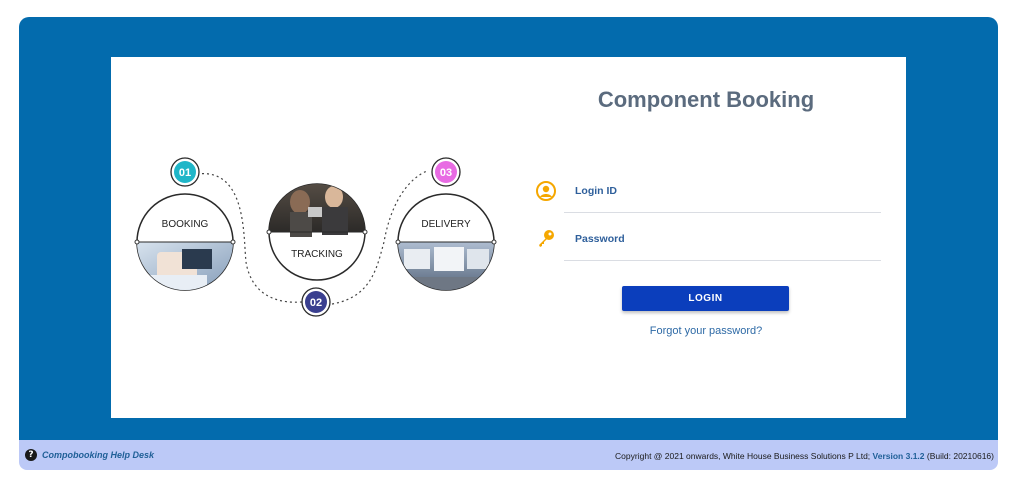  I want to click on svg-text: 02, so click(316, 303).